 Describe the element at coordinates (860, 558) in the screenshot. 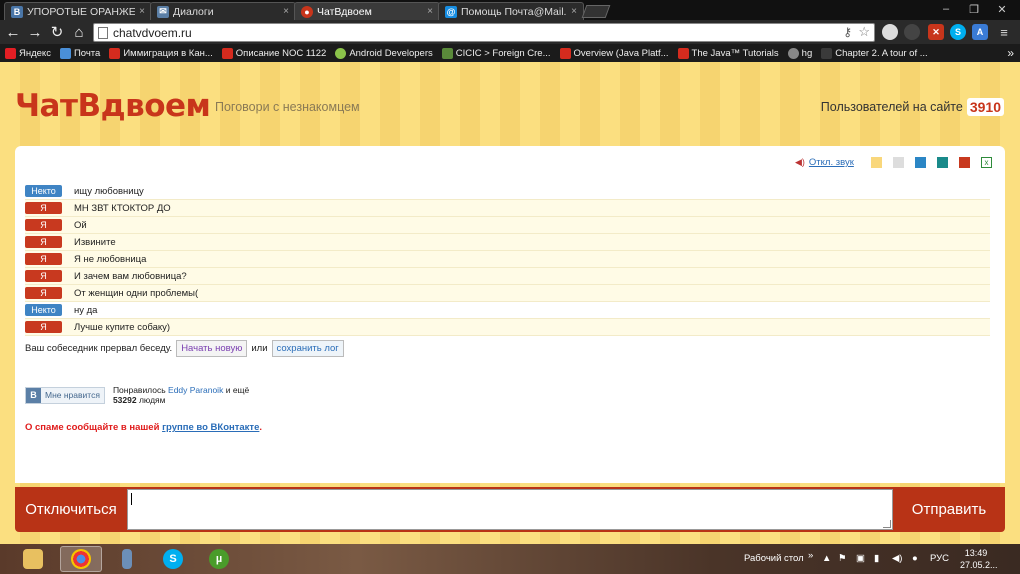

I see `tray-app-icon: ▣` at that location.